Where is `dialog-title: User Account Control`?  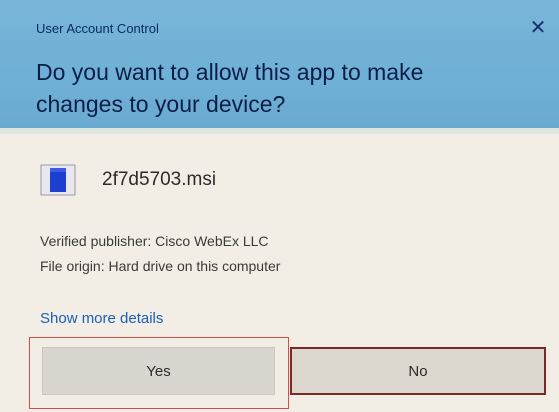
dialog-title: User Account Control is located at coordinates (97, 28).